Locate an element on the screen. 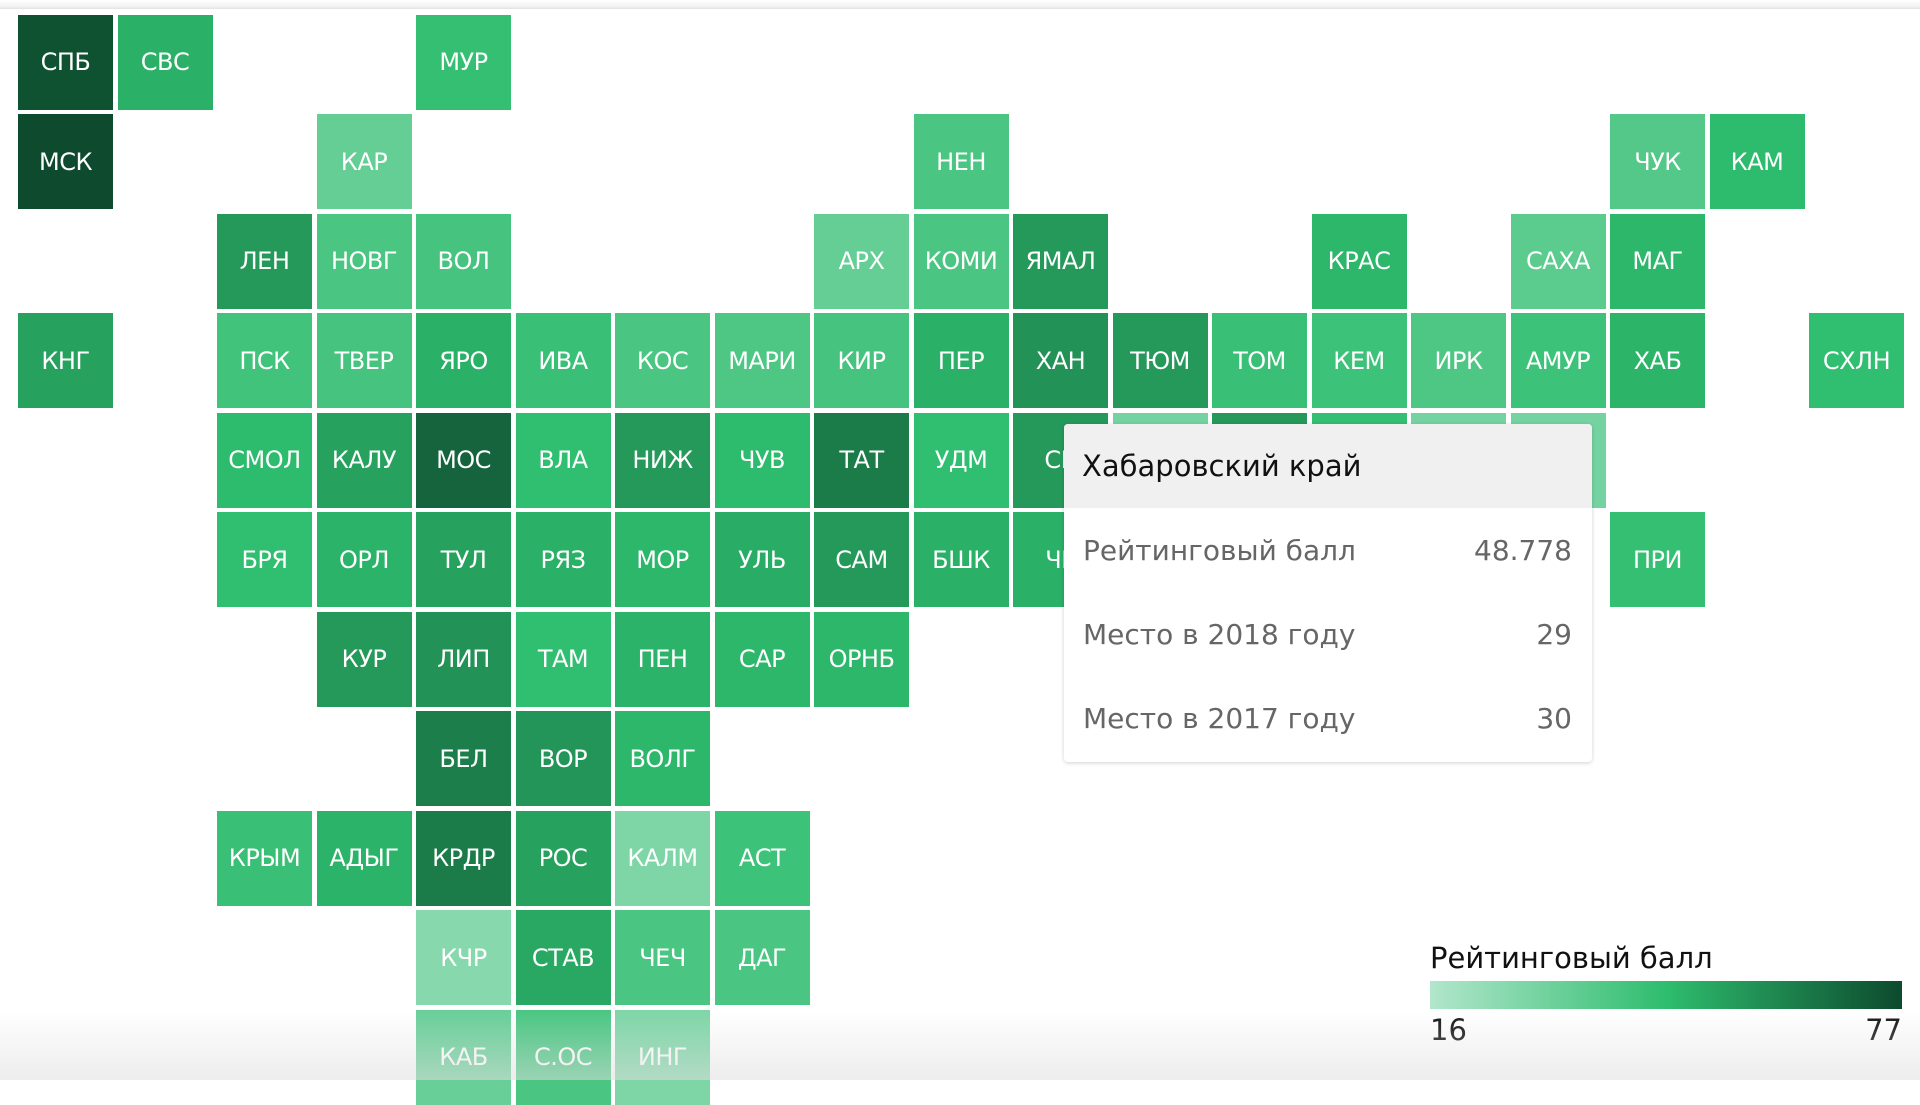  region-tile: КОМИ is located at coordinates (961, 261).